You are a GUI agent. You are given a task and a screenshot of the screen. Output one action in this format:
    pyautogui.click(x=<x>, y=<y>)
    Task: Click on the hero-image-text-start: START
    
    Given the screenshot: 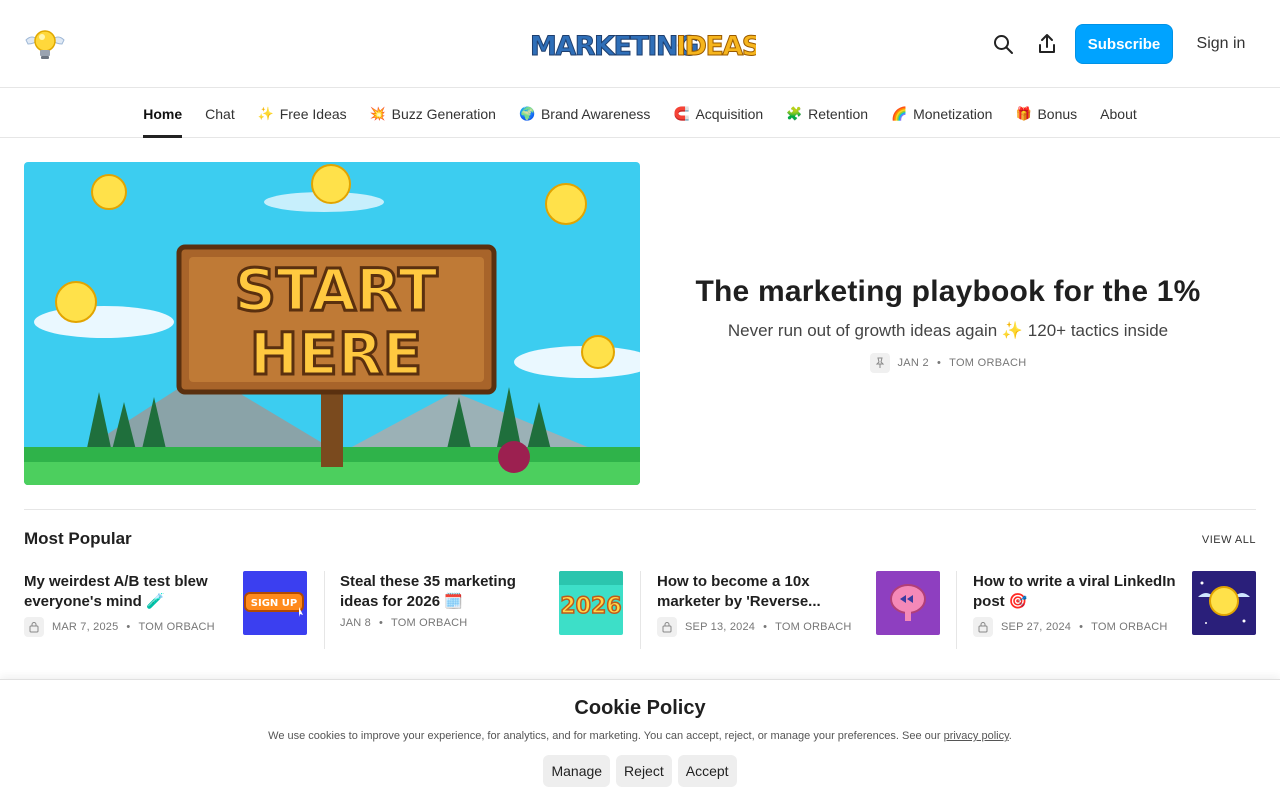 What is the action you would take?
    pyautogui.click(x=336, y=290)
    